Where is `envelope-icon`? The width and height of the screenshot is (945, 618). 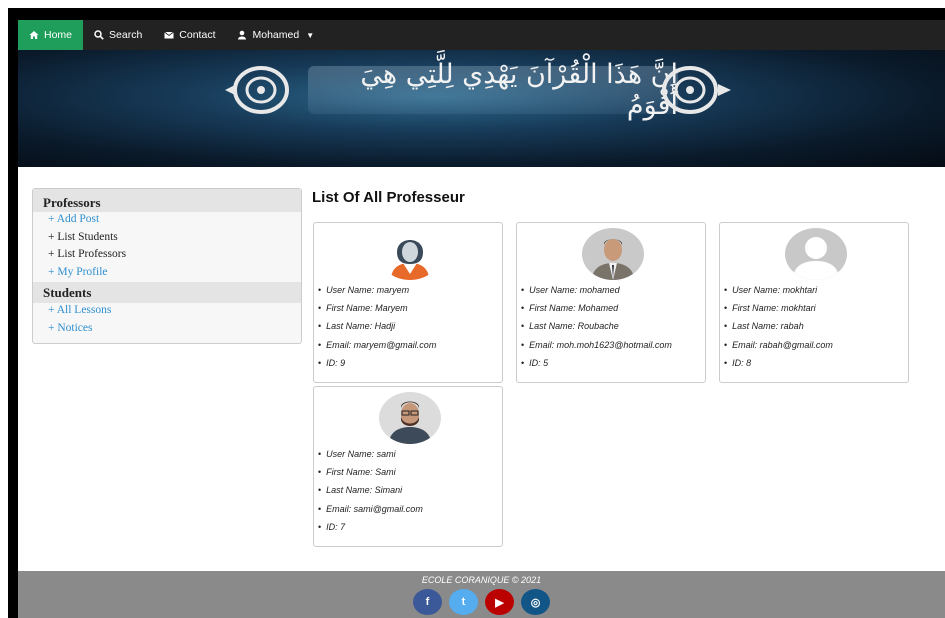 envelope-icon is located at coordinates (169, 35).